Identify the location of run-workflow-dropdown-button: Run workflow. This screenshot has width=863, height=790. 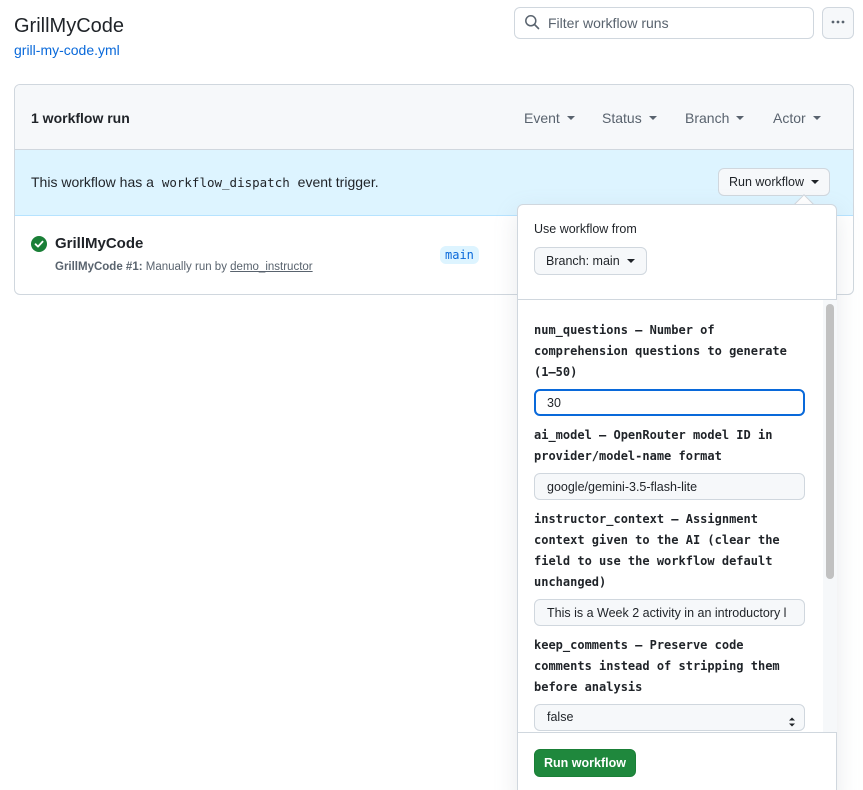
(774, 182).